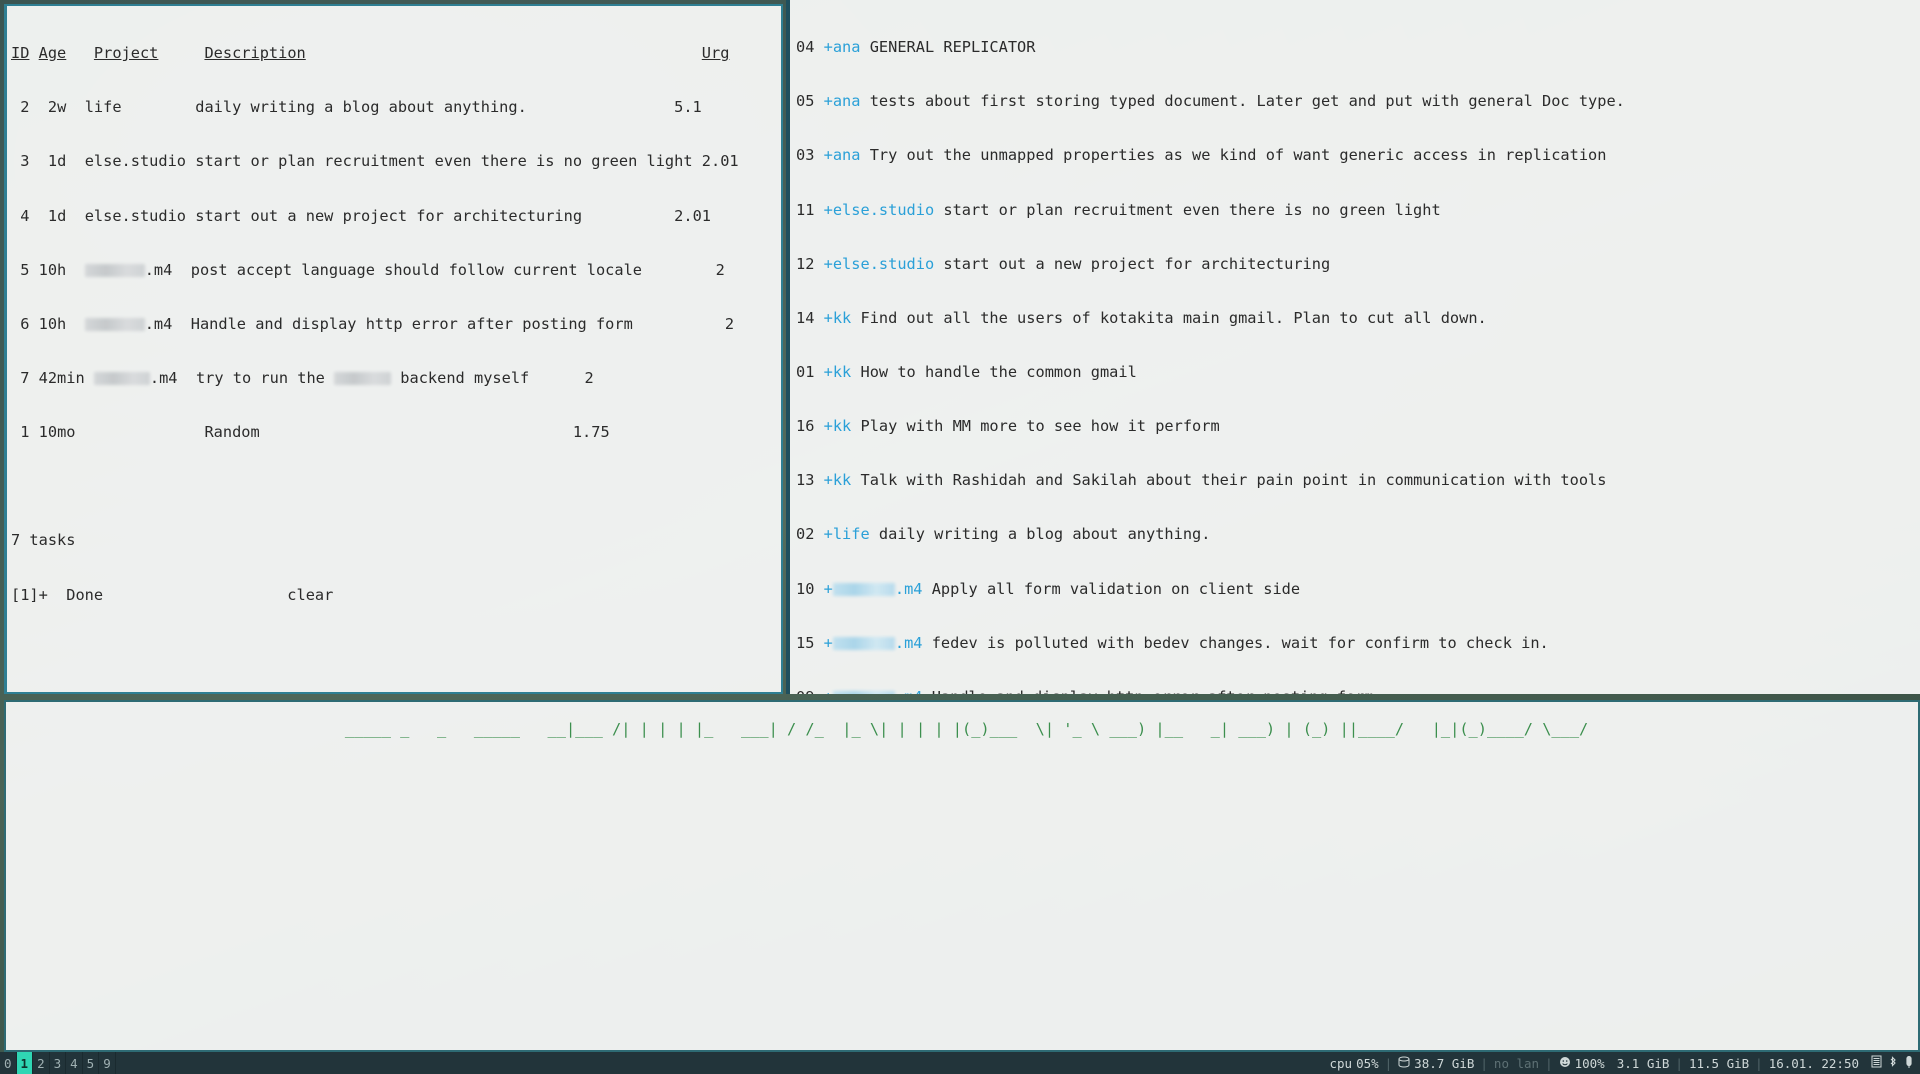 Image resolution: width=1920 pixels, height=1074 pixels. I want to click on battery-status: 100%, so click(1582, 1063).